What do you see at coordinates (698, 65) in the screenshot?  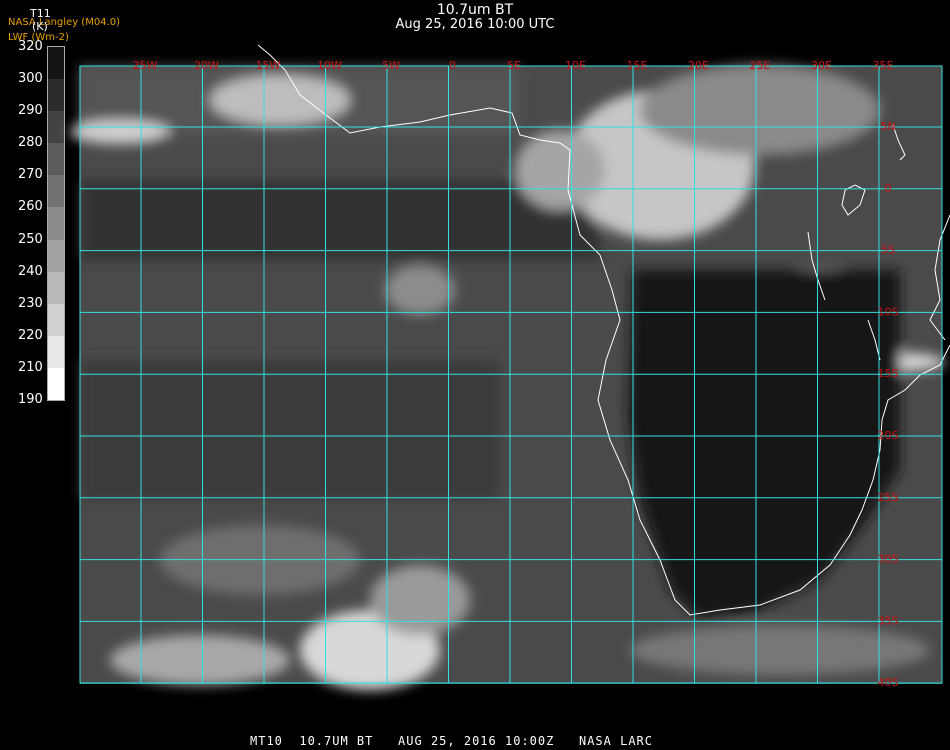 I see `longitude-label: 20E` at bounding box center [698, 65].